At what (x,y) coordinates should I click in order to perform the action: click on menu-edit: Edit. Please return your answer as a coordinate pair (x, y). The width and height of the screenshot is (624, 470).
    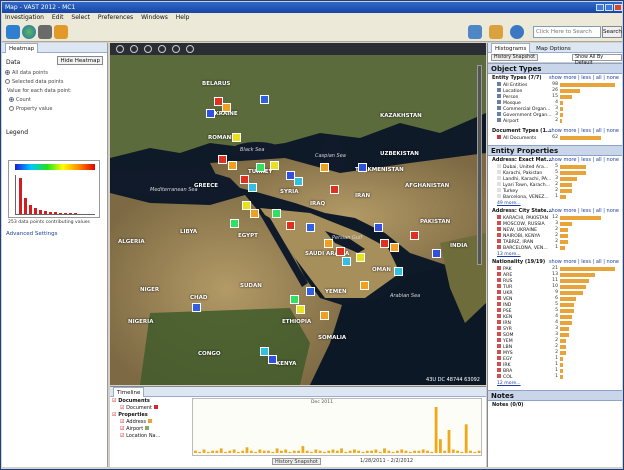
    Looking at the image, I should click on (58, 17).